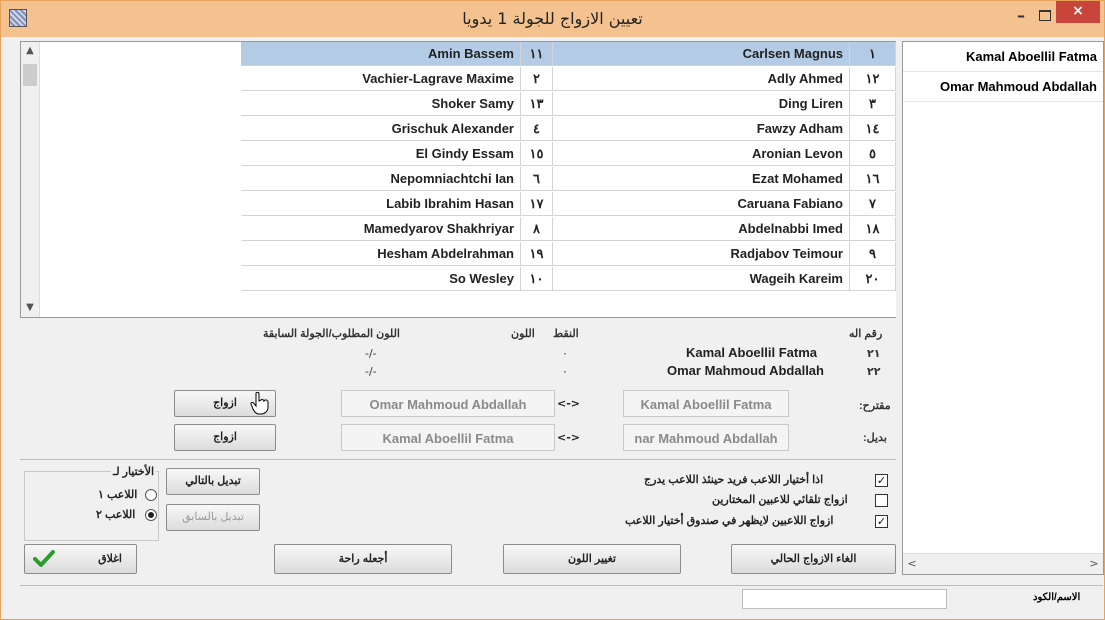 The width and height of the screenshot is (1105, 620). What do you see at coordinates (537, 104) in the screenshot?
I see `black-player-number: ١٣` at bounding box center [537, 104].